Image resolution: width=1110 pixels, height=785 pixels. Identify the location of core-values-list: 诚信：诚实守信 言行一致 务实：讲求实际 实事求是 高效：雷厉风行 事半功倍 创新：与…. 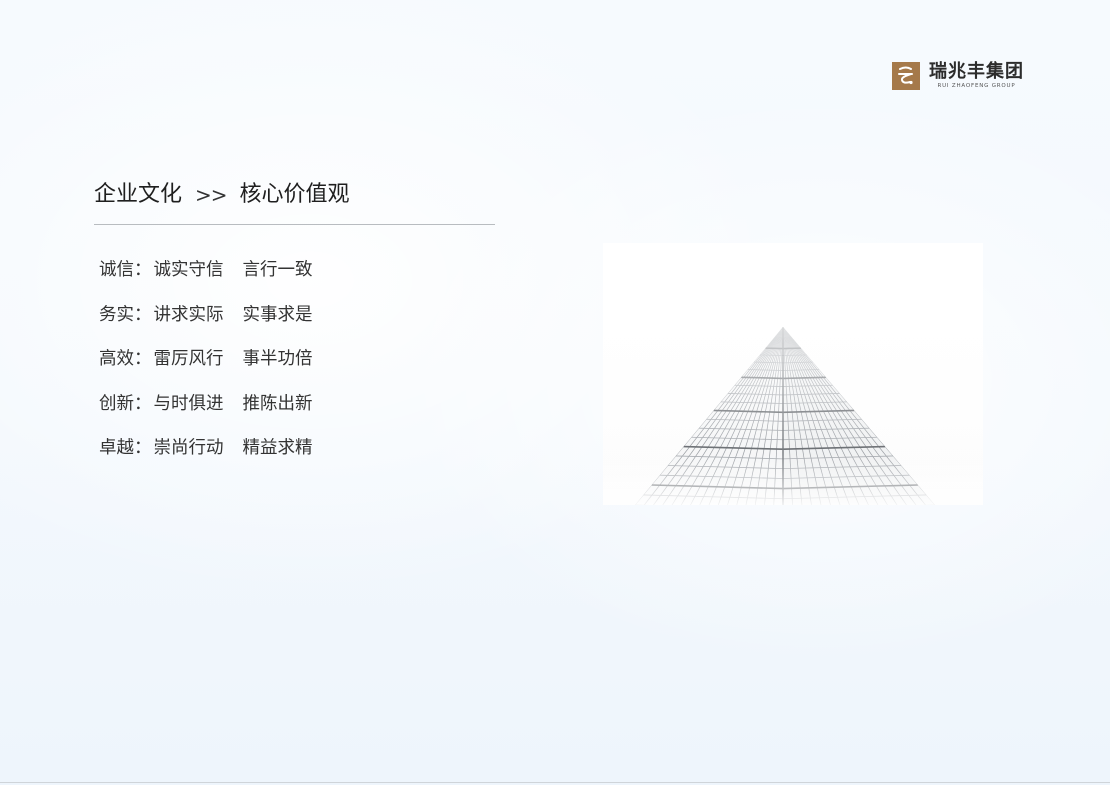
(206, 367).